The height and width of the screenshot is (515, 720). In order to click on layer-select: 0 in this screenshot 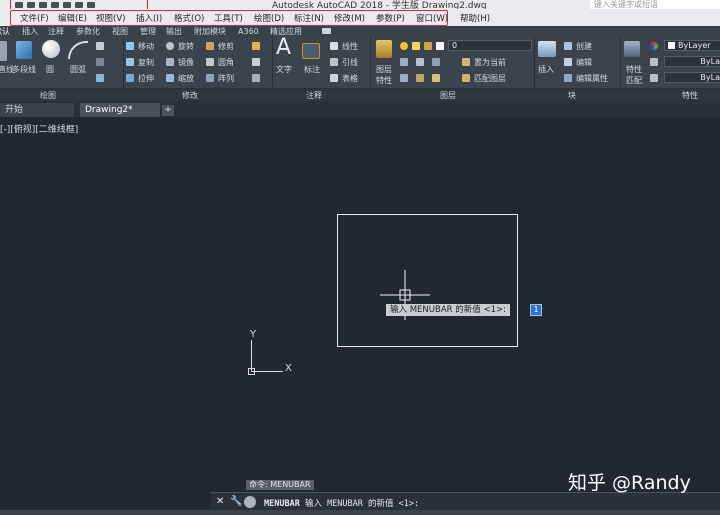, I will do `click(490, 45)`.